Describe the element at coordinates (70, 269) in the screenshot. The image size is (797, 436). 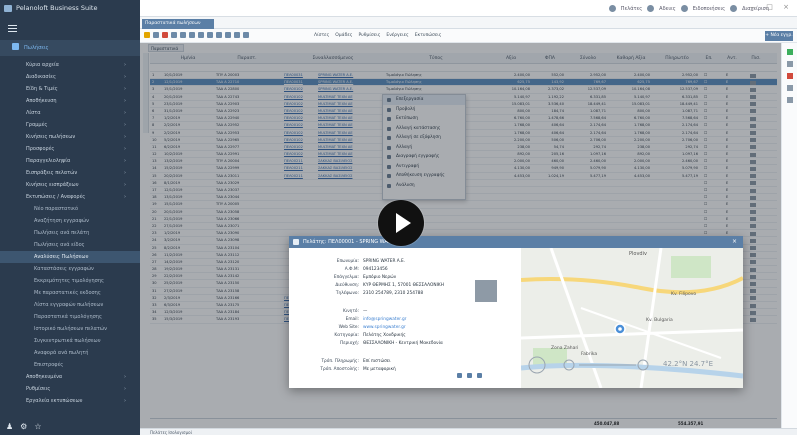
I see `sidebar-item: Καταστάσεις εγγραφών` at that location.